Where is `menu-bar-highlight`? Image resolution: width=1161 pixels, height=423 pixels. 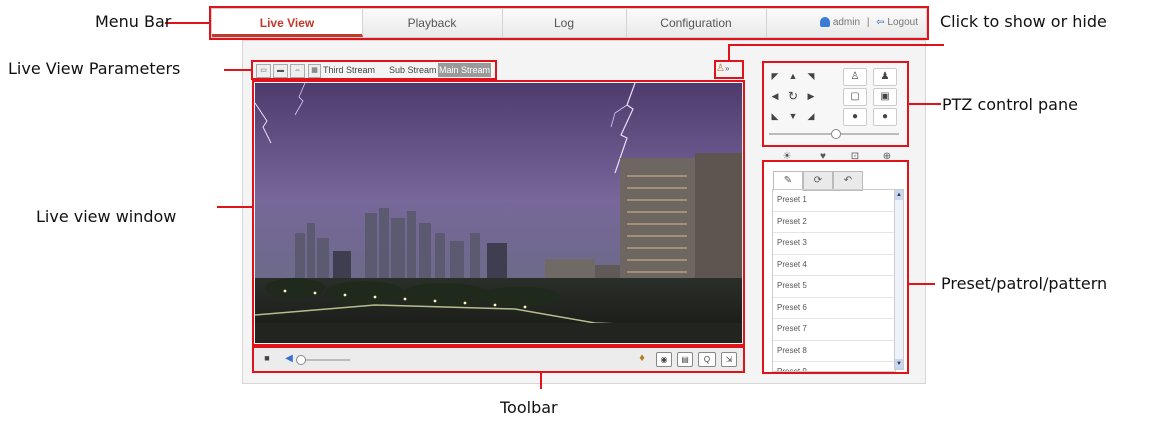
menu-bar-highlight is located at coordinates (569, 23).